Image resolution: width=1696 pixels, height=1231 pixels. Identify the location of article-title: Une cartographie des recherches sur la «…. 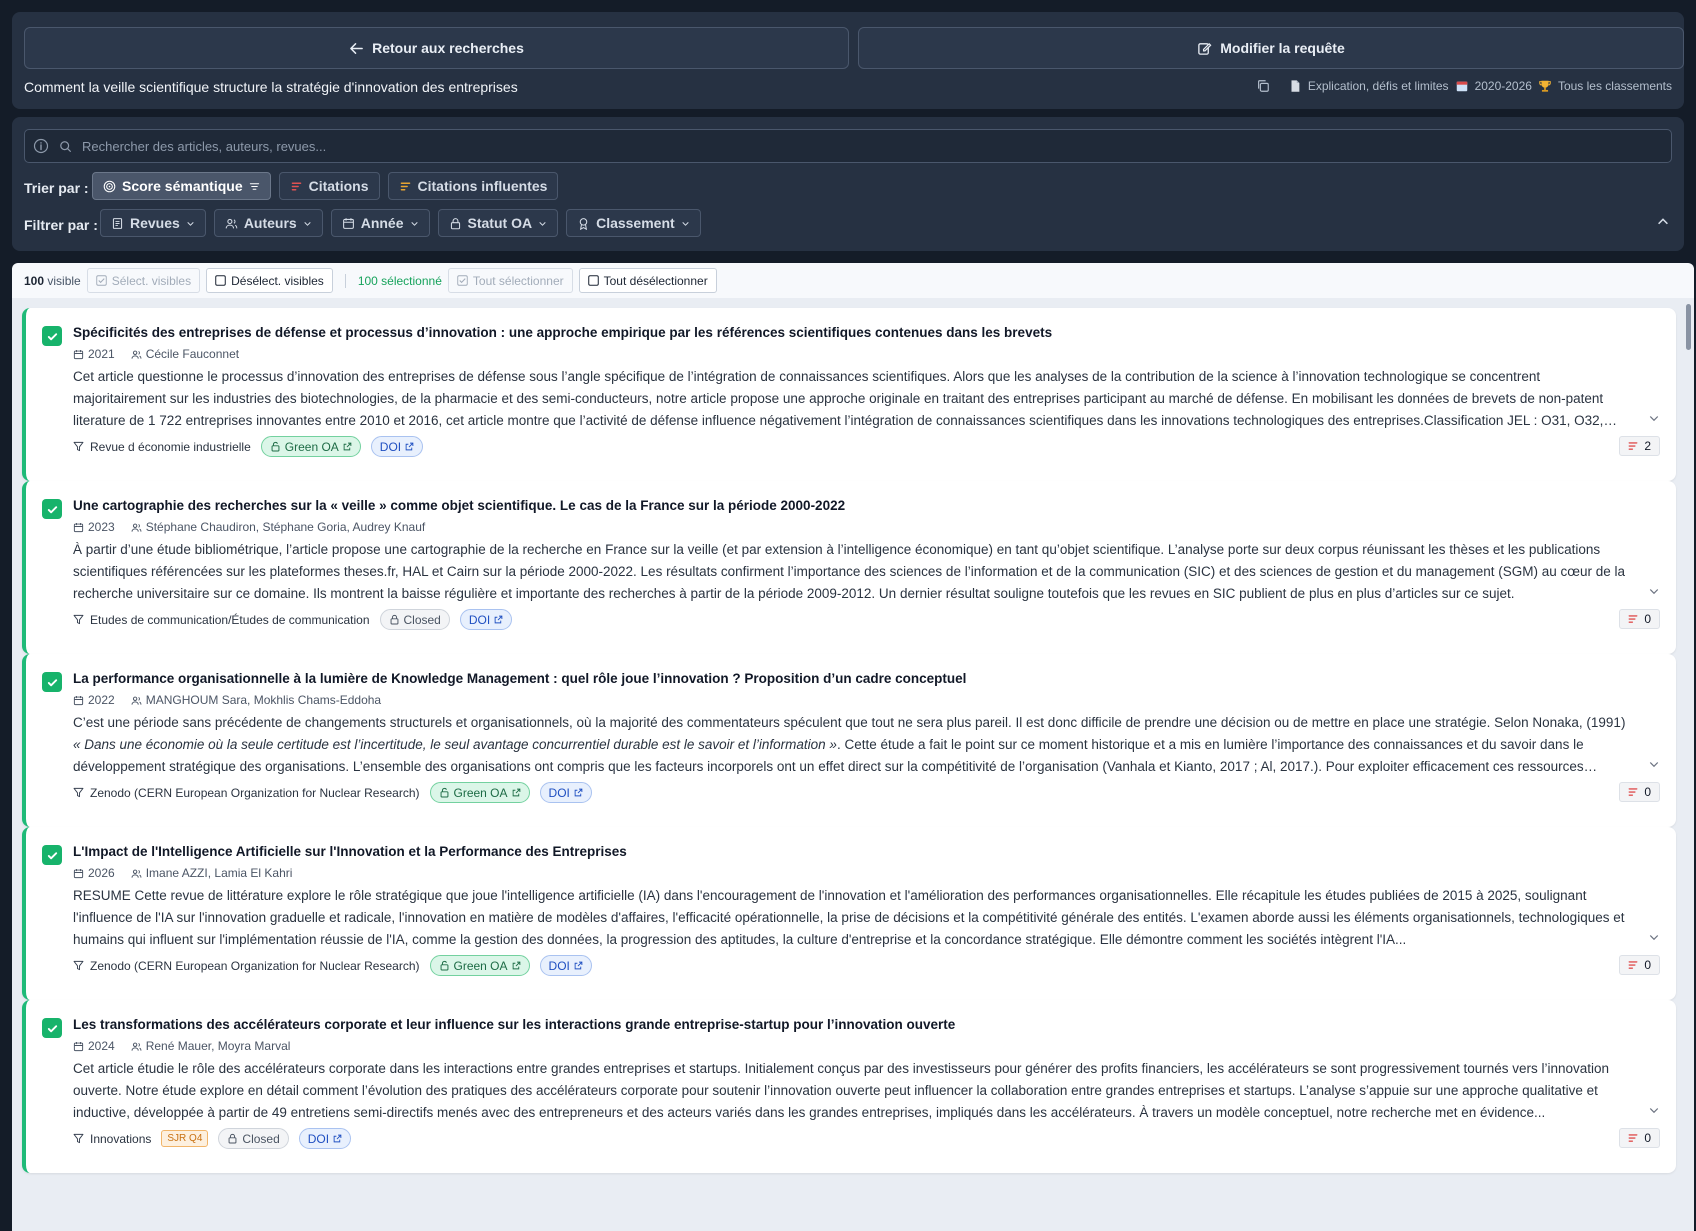
(459, 505).